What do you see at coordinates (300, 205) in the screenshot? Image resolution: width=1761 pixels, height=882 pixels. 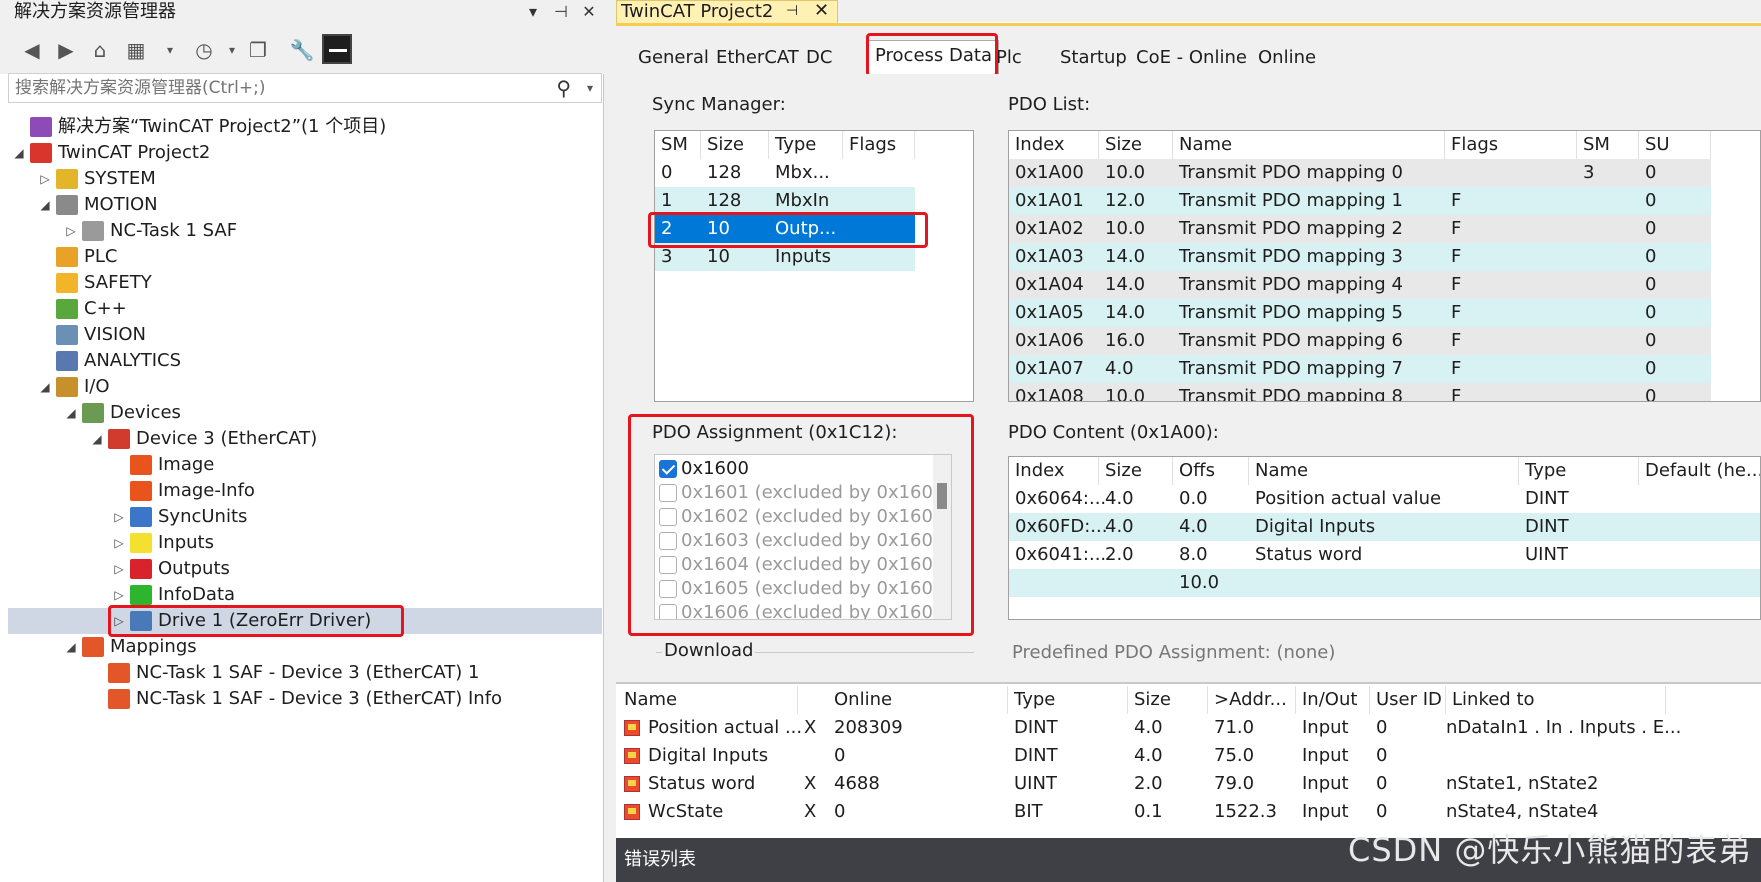 I see `tree-node: ◢ MOTION` at bounding box center [300, 205].